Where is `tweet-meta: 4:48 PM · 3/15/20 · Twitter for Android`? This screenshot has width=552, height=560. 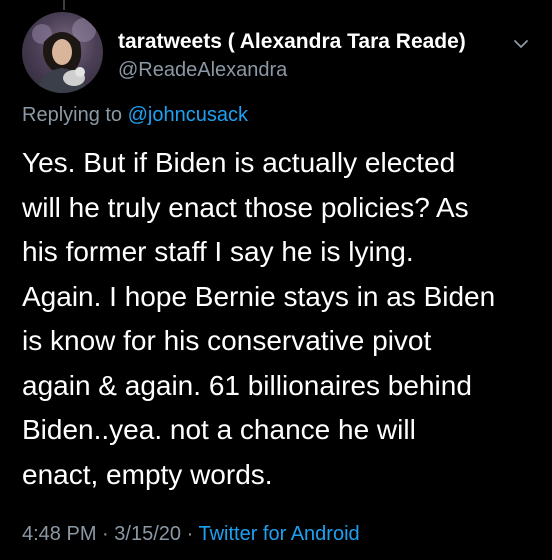
tweet-meta: 4:48 PM · 3/15/20 · Twitter for Android is located at coordinates (191, 534).